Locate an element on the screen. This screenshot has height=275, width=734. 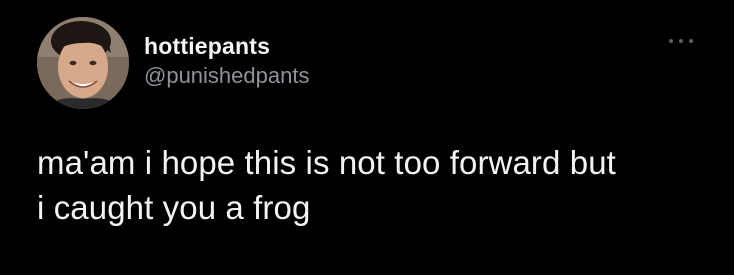
tweet-text-line: ma'am i hope this is not too forward but is located at coordinates (326, 162).